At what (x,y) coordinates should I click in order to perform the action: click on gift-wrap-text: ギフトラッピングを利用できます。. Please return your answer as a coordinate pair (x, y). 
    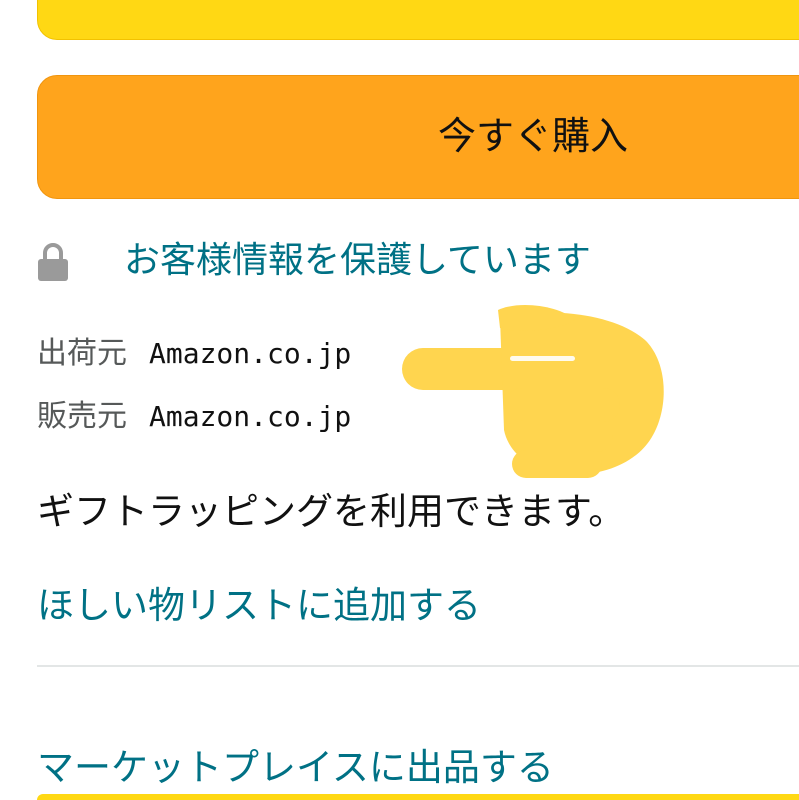
    Looking at the image, I should click on (331, 511).